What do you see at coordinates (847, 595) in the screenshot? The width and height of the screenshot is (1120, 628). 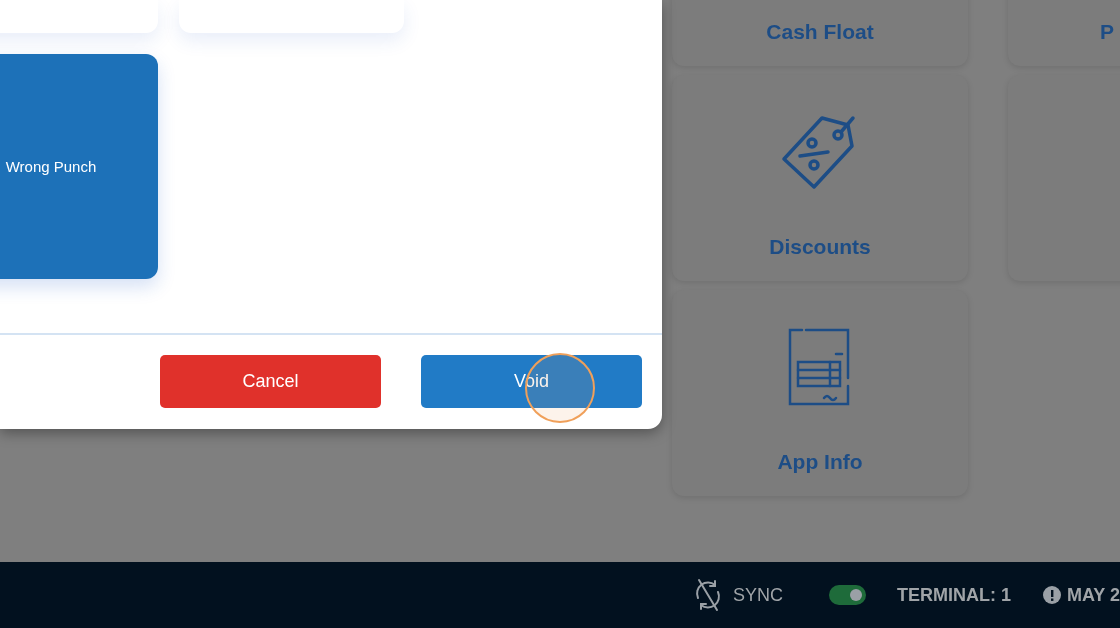 I see `toggle-switch` at bounding box center [847, 595].